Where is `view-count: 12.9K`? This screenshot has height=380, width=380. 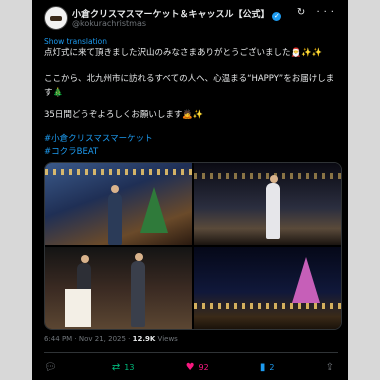 view-count: 12.9K is located at coordinates (144, 339).